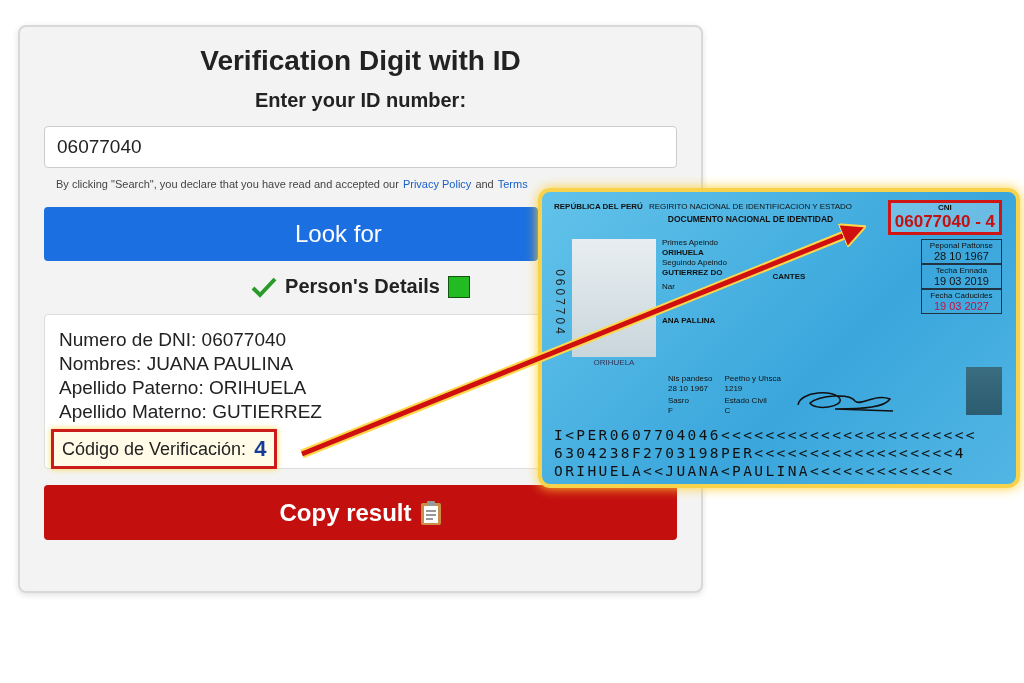 The width and height of the screenshot is (1024, 683). What do you see at coordinates (183, 388) in the screenshot?
I see `result-line: Apellido Paterno: ORIHUELA` at bounding box center [183, 388].